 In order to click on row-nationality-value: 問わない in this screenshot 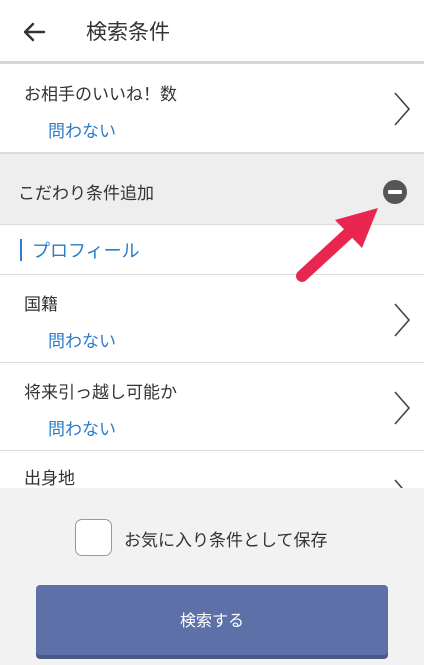, I will do `click(82, 342)`.